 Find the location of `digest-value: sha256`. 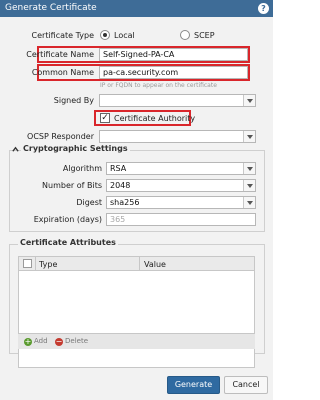

digest-value: sha256 is located at coordinates (125, 202).